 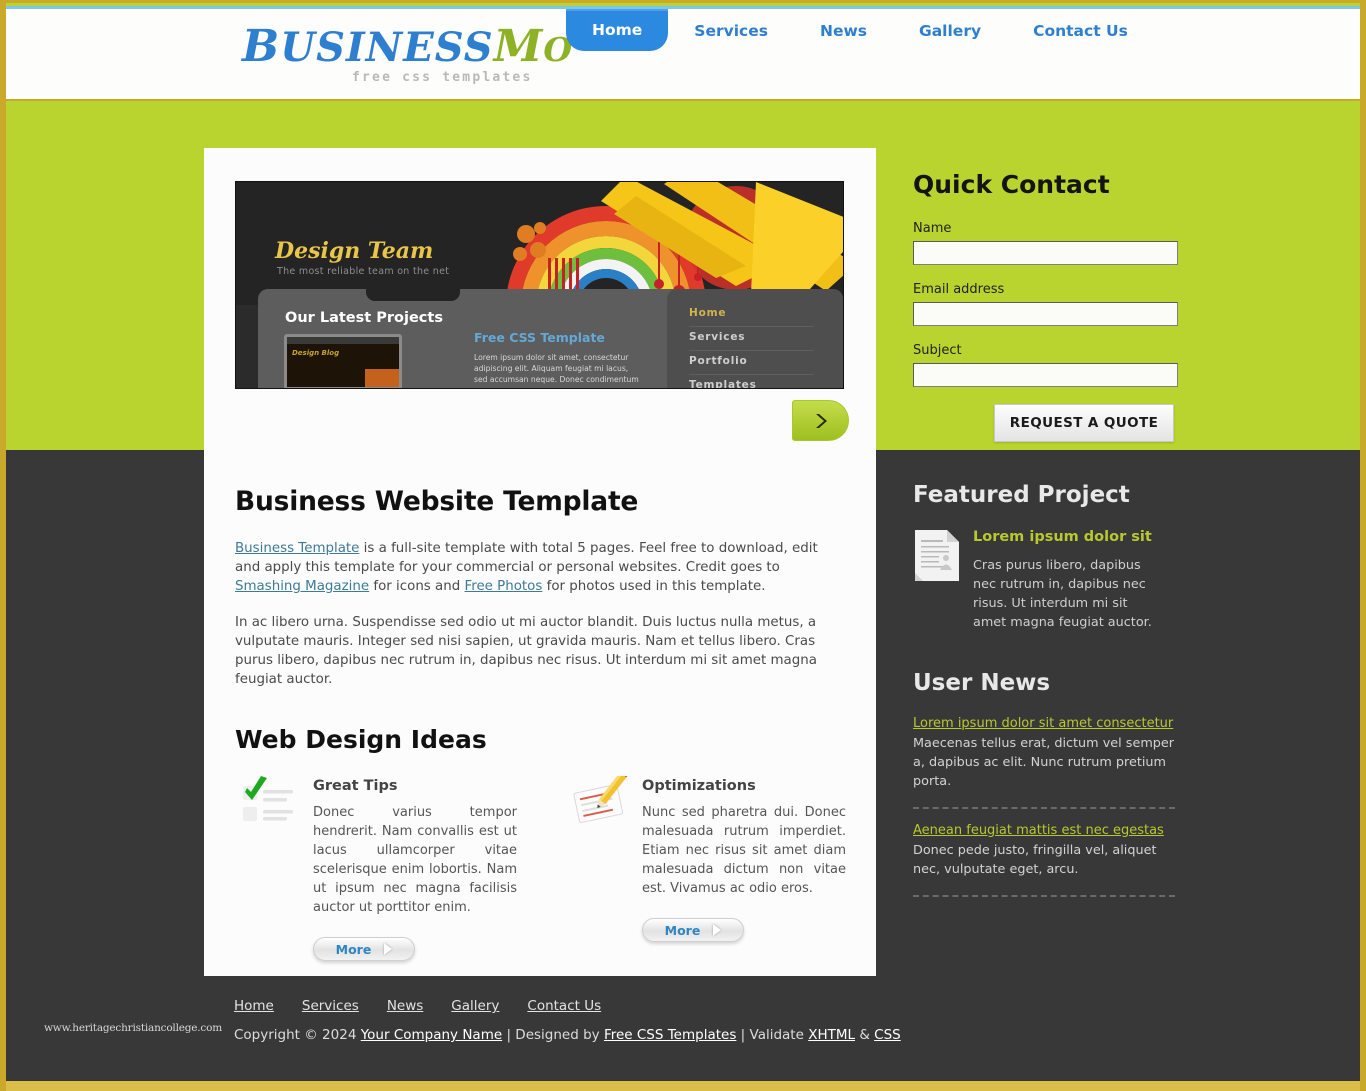 I want to click on footer-link-css: CSS, so click(x=887, y=1035).